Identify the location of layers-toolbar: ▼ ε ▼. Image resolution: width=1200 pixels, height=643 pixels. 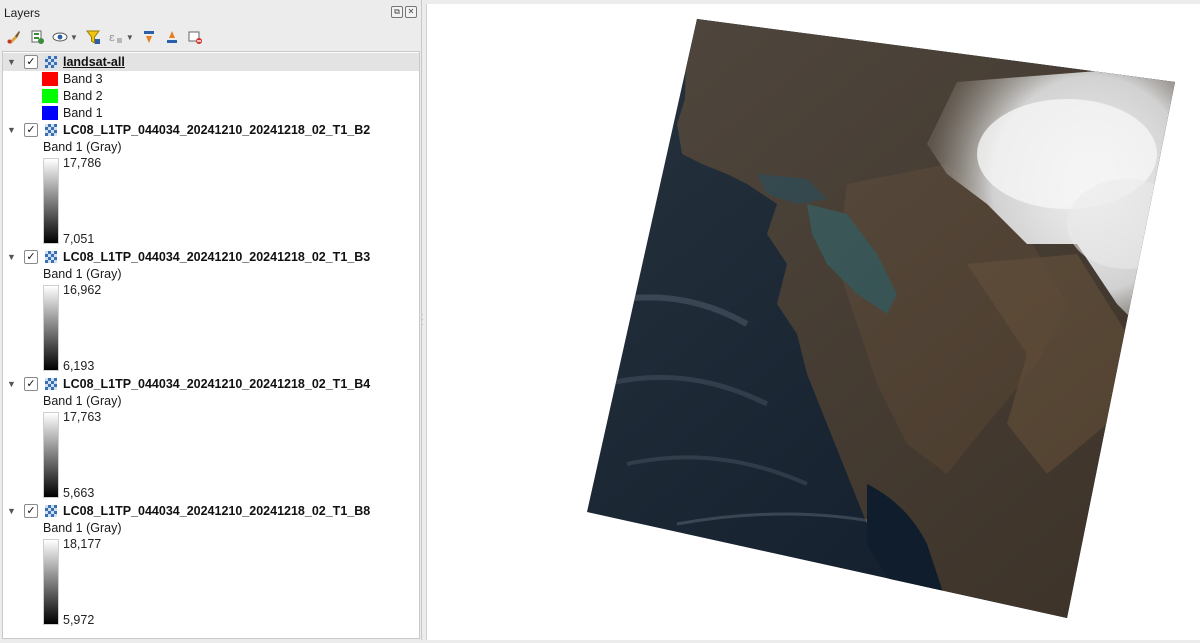
(104, 37).